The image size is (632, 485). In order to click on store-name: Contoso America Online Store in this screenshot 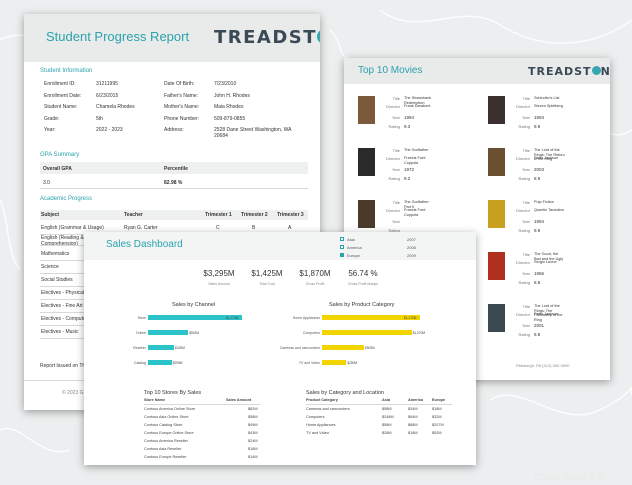, I will do `click(170, 409)`.